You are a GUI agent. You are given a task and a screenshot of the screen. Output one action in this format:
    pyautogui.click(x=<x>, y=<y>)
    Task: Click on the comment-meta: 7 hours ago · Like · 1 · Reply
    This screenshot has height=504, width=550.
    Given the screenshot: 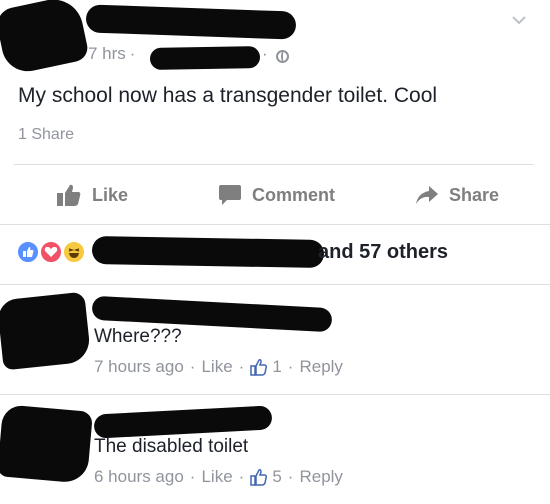 What is the action you would take?
    pyautogui.click(x=218, y=367)
    